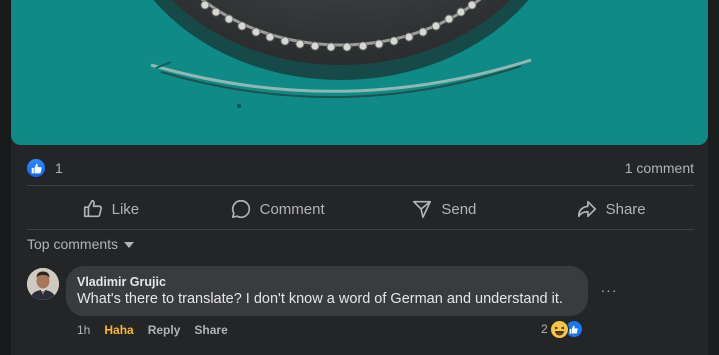 Image resolution: width=719 pixels, height=355 pixels. Describe the element at coordinates (422, 209) in the screenshot. I see `send-icon` at that location.